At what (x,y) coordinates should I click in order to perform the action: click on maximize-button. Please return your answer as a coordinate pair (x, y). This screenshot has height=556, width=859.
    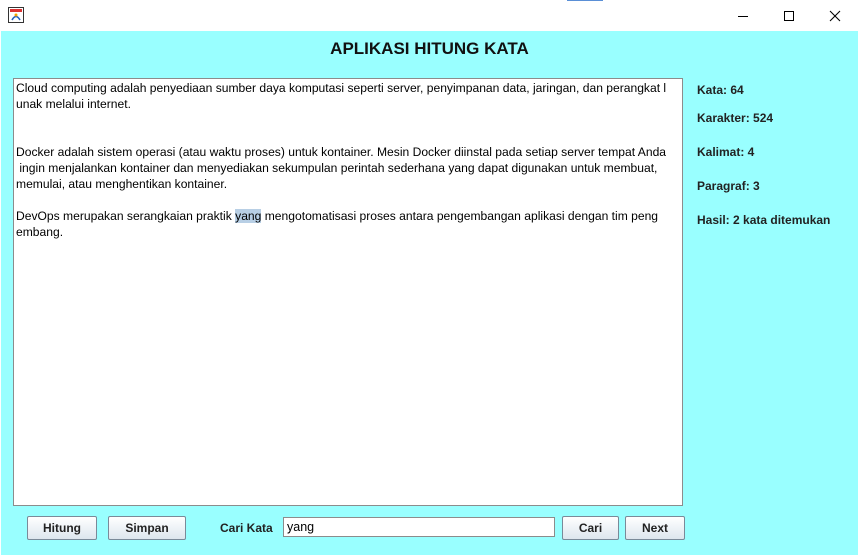
    Looking at the image, I should click on (789, 15).